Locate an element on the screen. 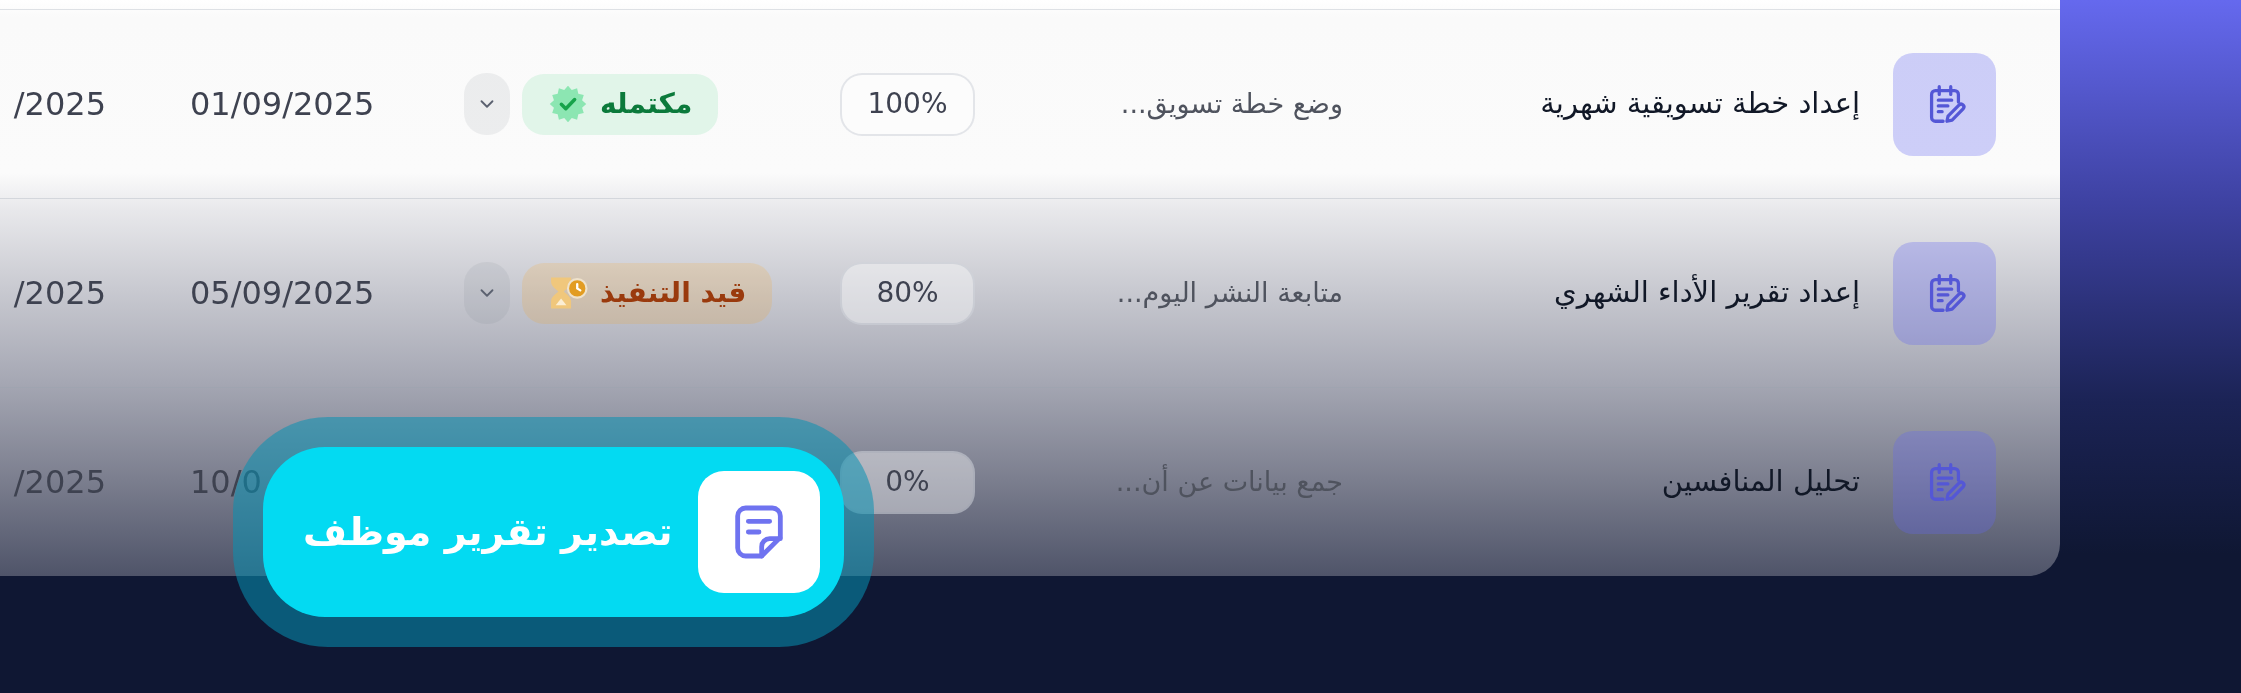 The height and width of the screenshot is (693, 2241). task-name: إعداد تقرير الأداء الشهري is located at coordinates (1706, 292).